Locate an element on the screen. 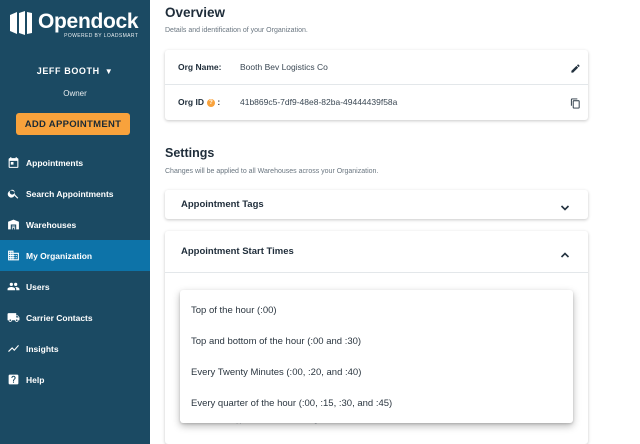 This screenshot has width=640, height=444. sidebar-item-label: Carrier Contacts is located at coordinates (59, 317).